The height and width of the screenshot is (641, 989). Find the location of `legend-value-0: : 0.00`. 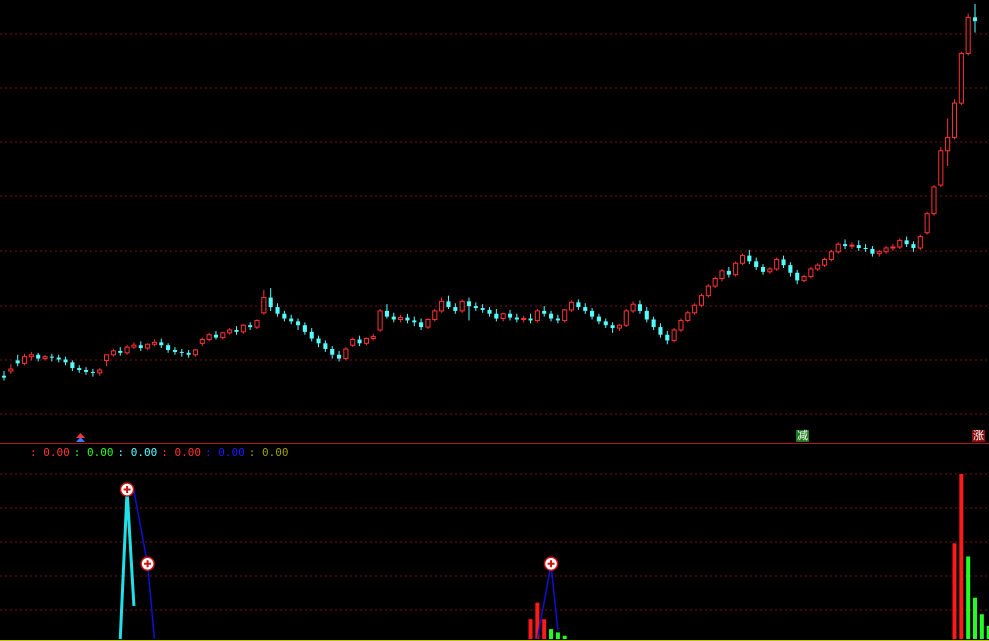

legend-value-0: : 0.00 is located at coordinates (50, 452).